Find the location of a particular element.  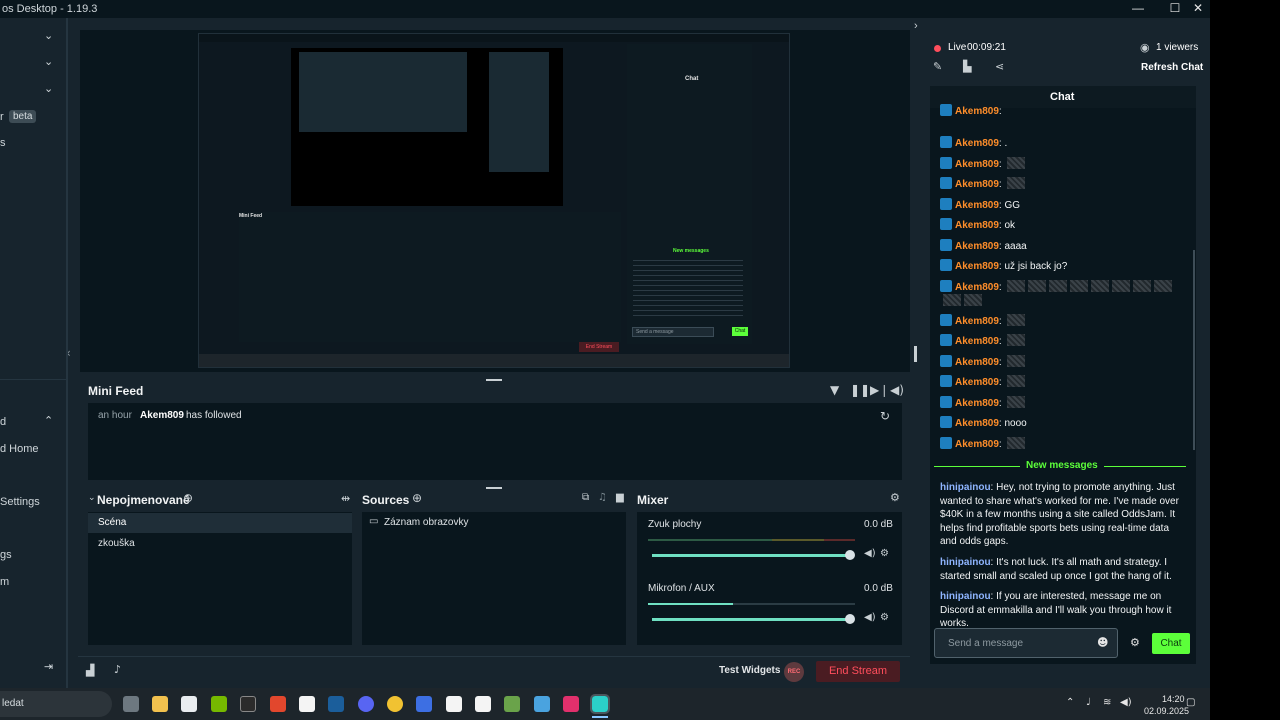

close-button: ✕ is located at coordinates (1198, 8).